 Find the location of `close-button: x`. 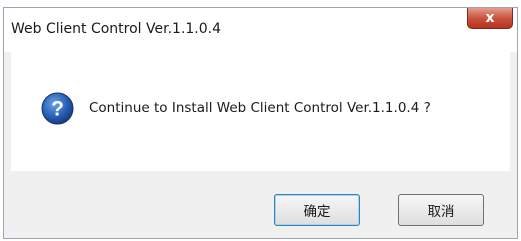

close-button: x is located at coordinates (490, 18).